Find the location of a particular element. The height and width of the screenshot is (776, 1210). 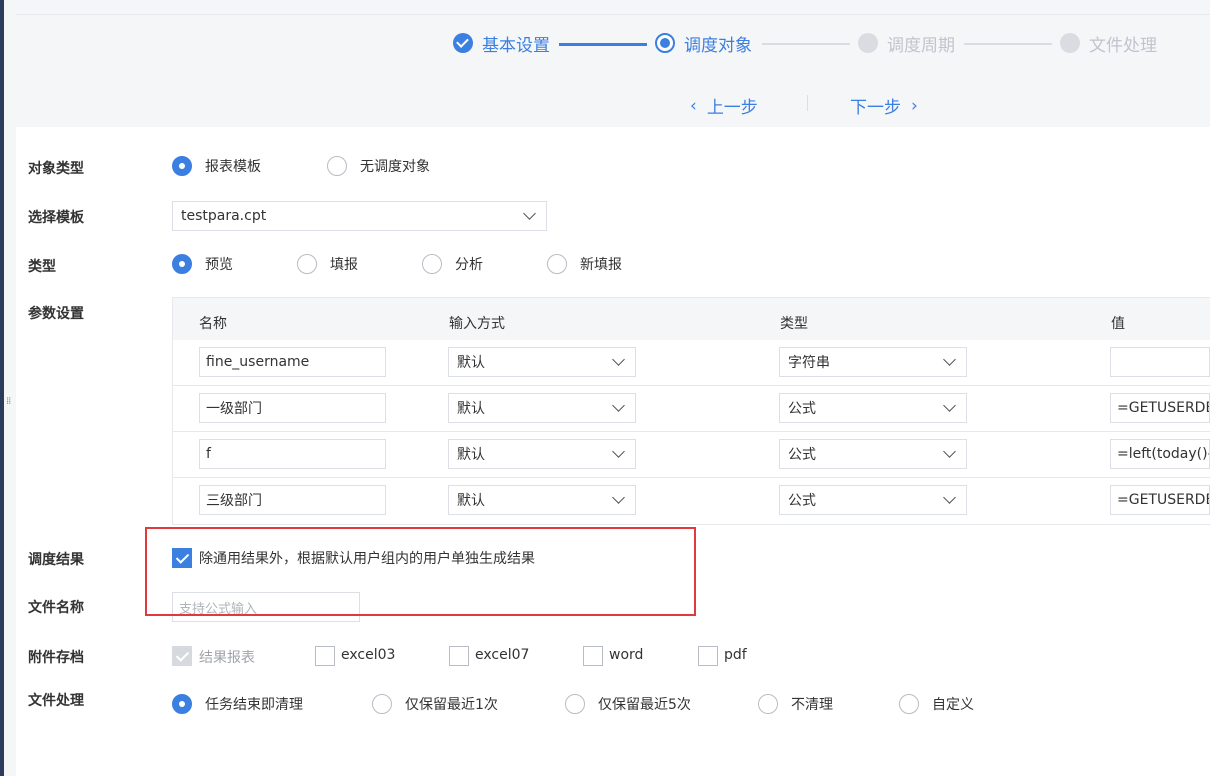

param-value-input: =left(today()- is located at coordinates (1160, 454).